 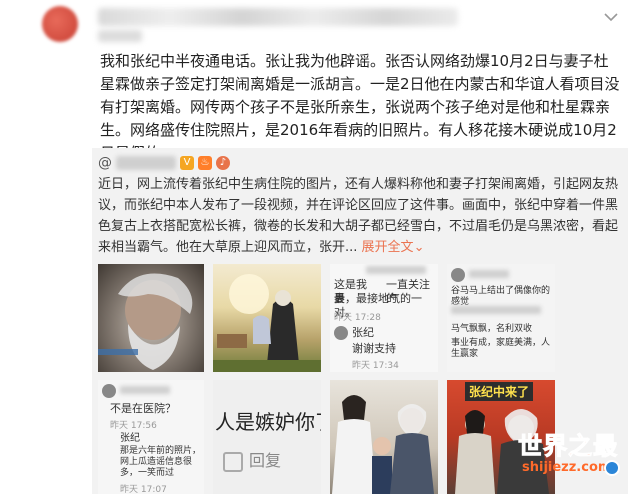 What do you see at coordinates (567, 467) in the screenshot?
I see `watermark-domain: shijiezz.com` at bounding box center [567, 467].